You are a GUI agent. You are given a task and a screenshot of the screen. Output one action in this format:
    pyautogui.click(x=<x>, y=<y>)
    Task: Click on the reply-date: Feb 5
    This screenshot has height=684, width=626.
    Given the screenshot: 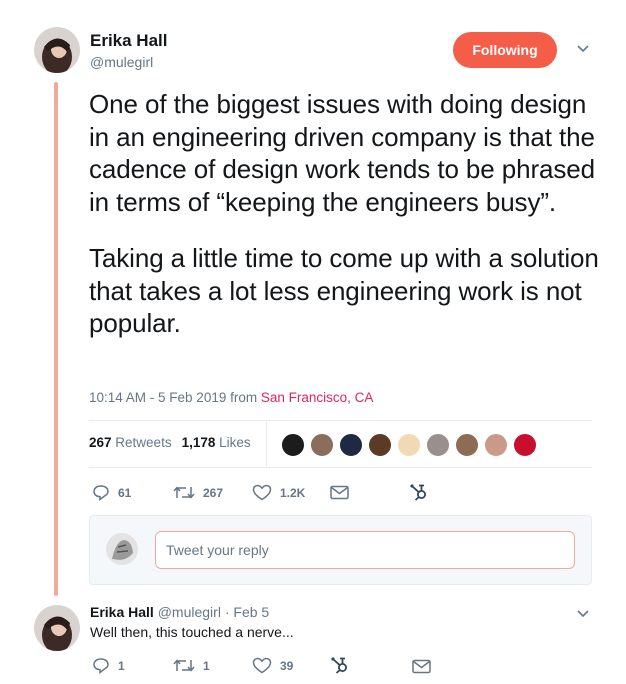 What is the action you would take?
    pyautogui.click(x=251, y=612)
    